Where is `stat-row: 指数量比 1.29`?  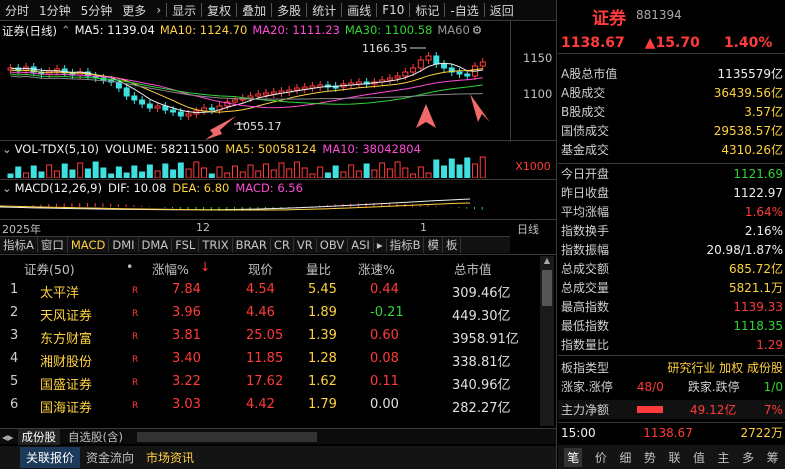
stat-row: 指数量比 1.29 is located at coordinates (671, 344).